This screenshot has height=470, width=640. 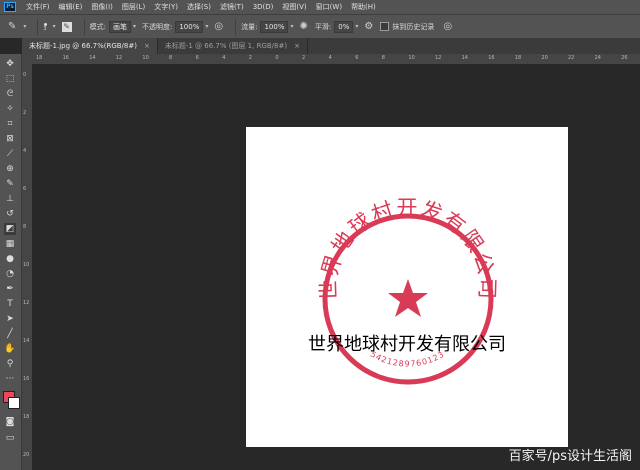 What do you see at coordinates (199, 7) in the screenshot?
I see `menu-select: 选择(S)` at bounding box center [199, 7].